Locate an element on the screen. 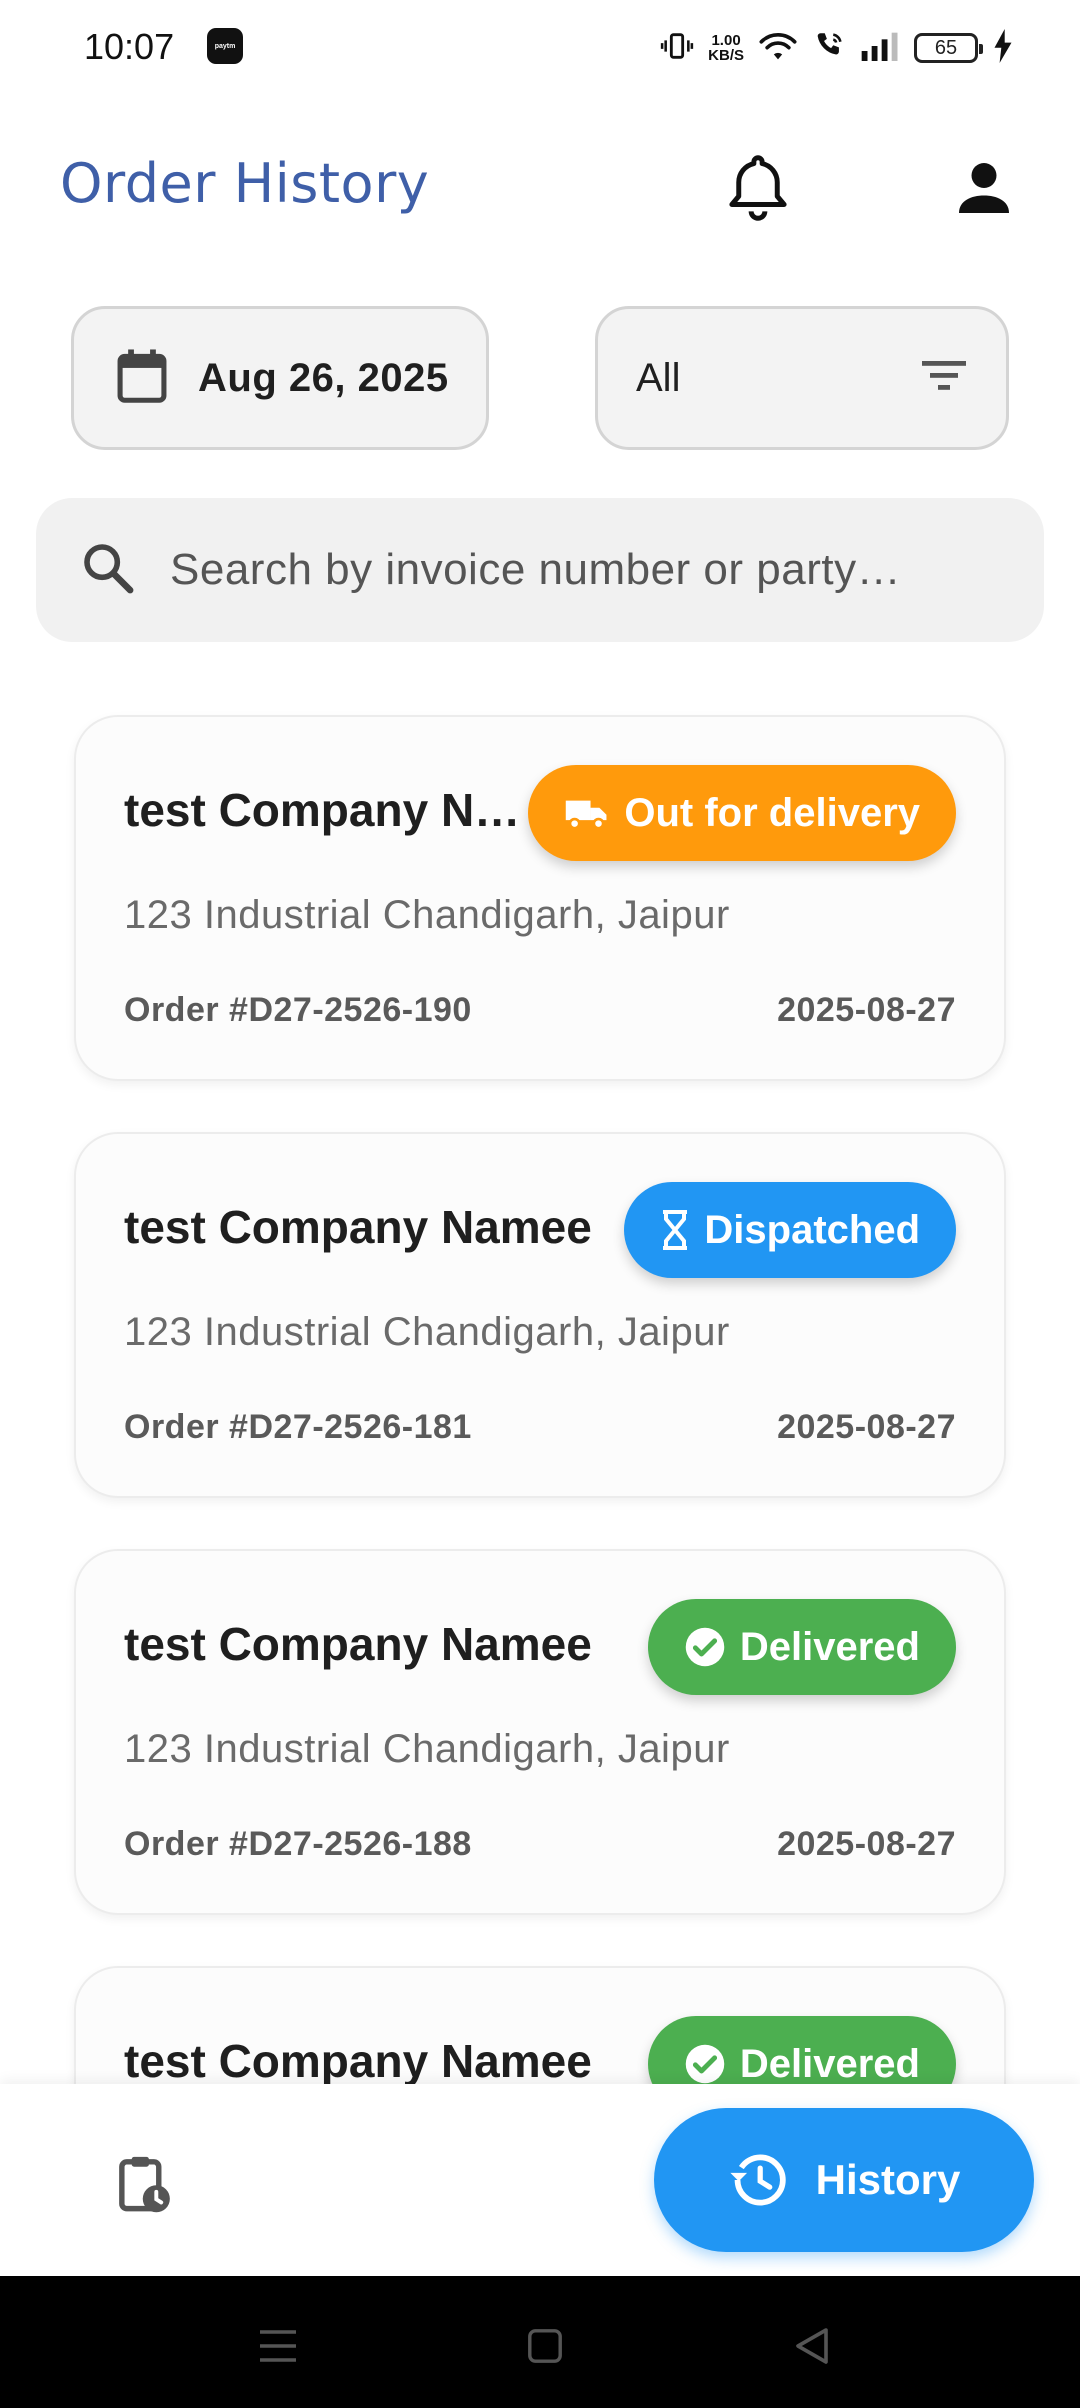 The height and width of the screenshot is (2408, 1080). order-number: Order #D27-2526-181 is located at coordinates (298, 1427).